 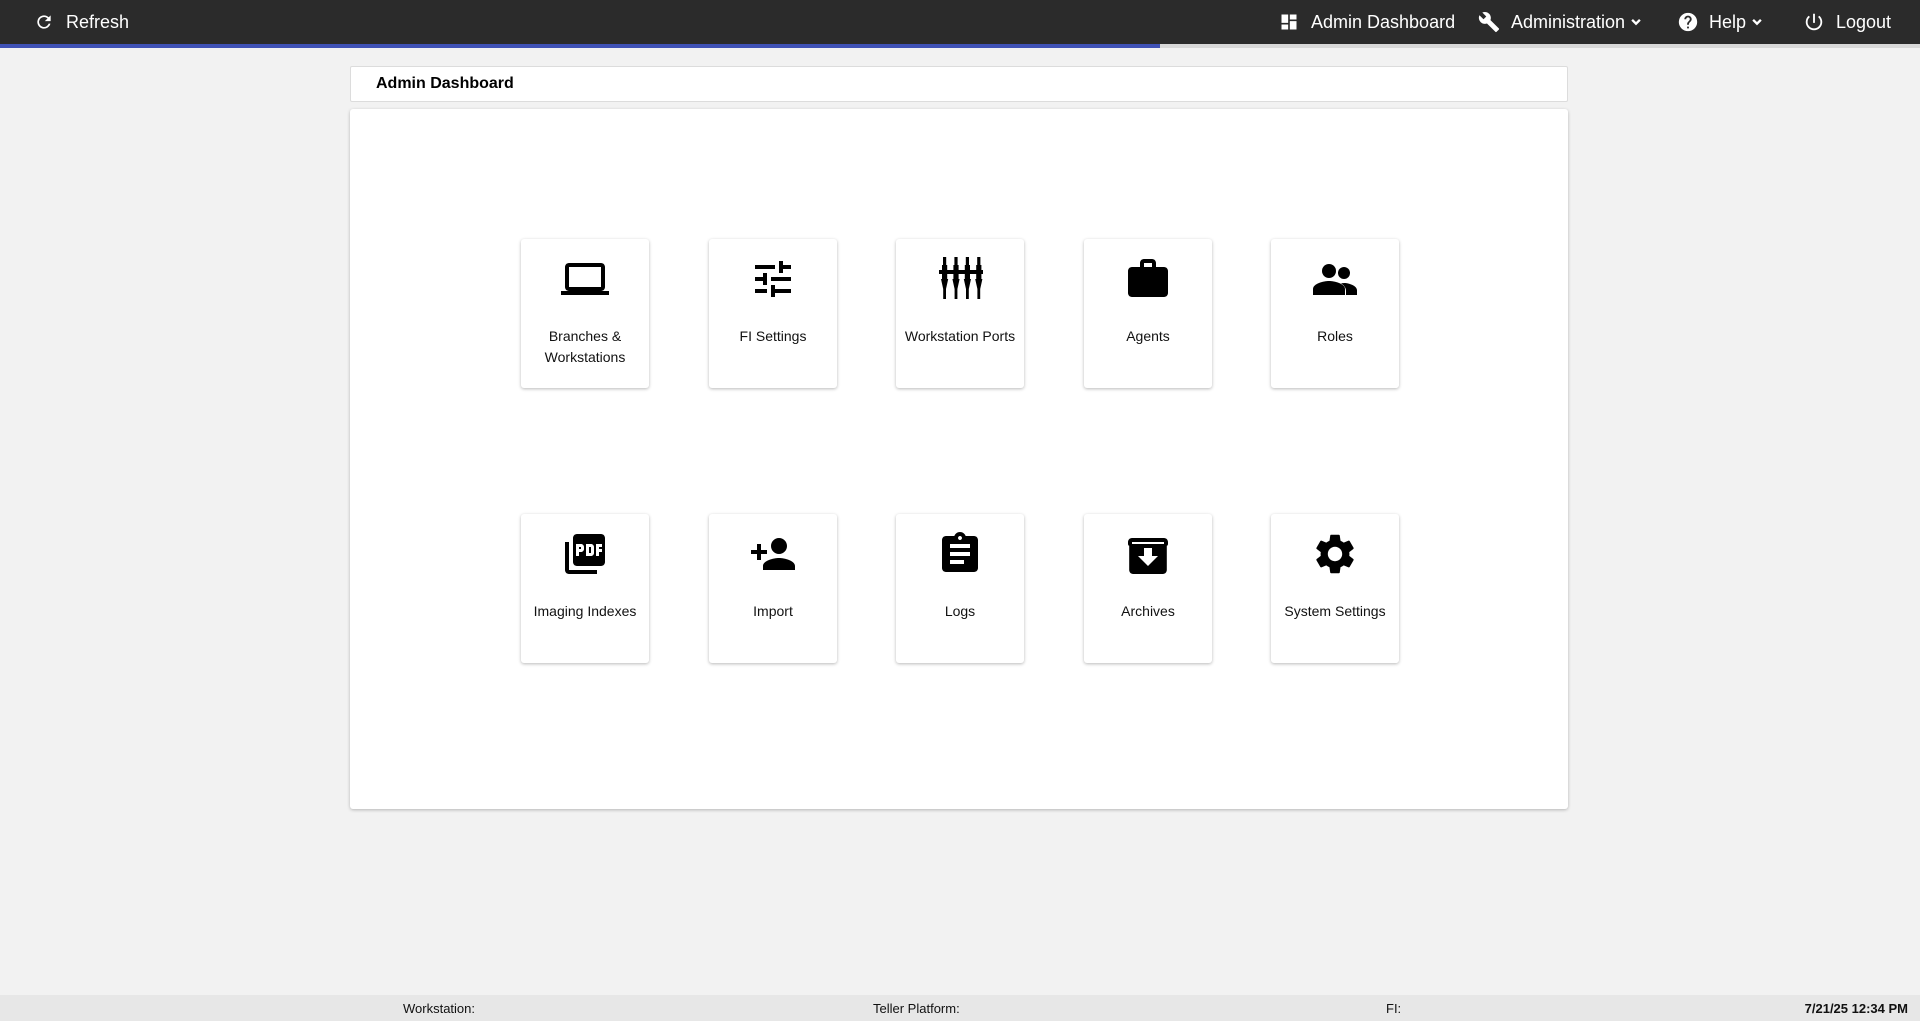 What do you see at coordinates (960, 279) in the screenshot?
I see `ports-icon` at bounding box center [960, 279].